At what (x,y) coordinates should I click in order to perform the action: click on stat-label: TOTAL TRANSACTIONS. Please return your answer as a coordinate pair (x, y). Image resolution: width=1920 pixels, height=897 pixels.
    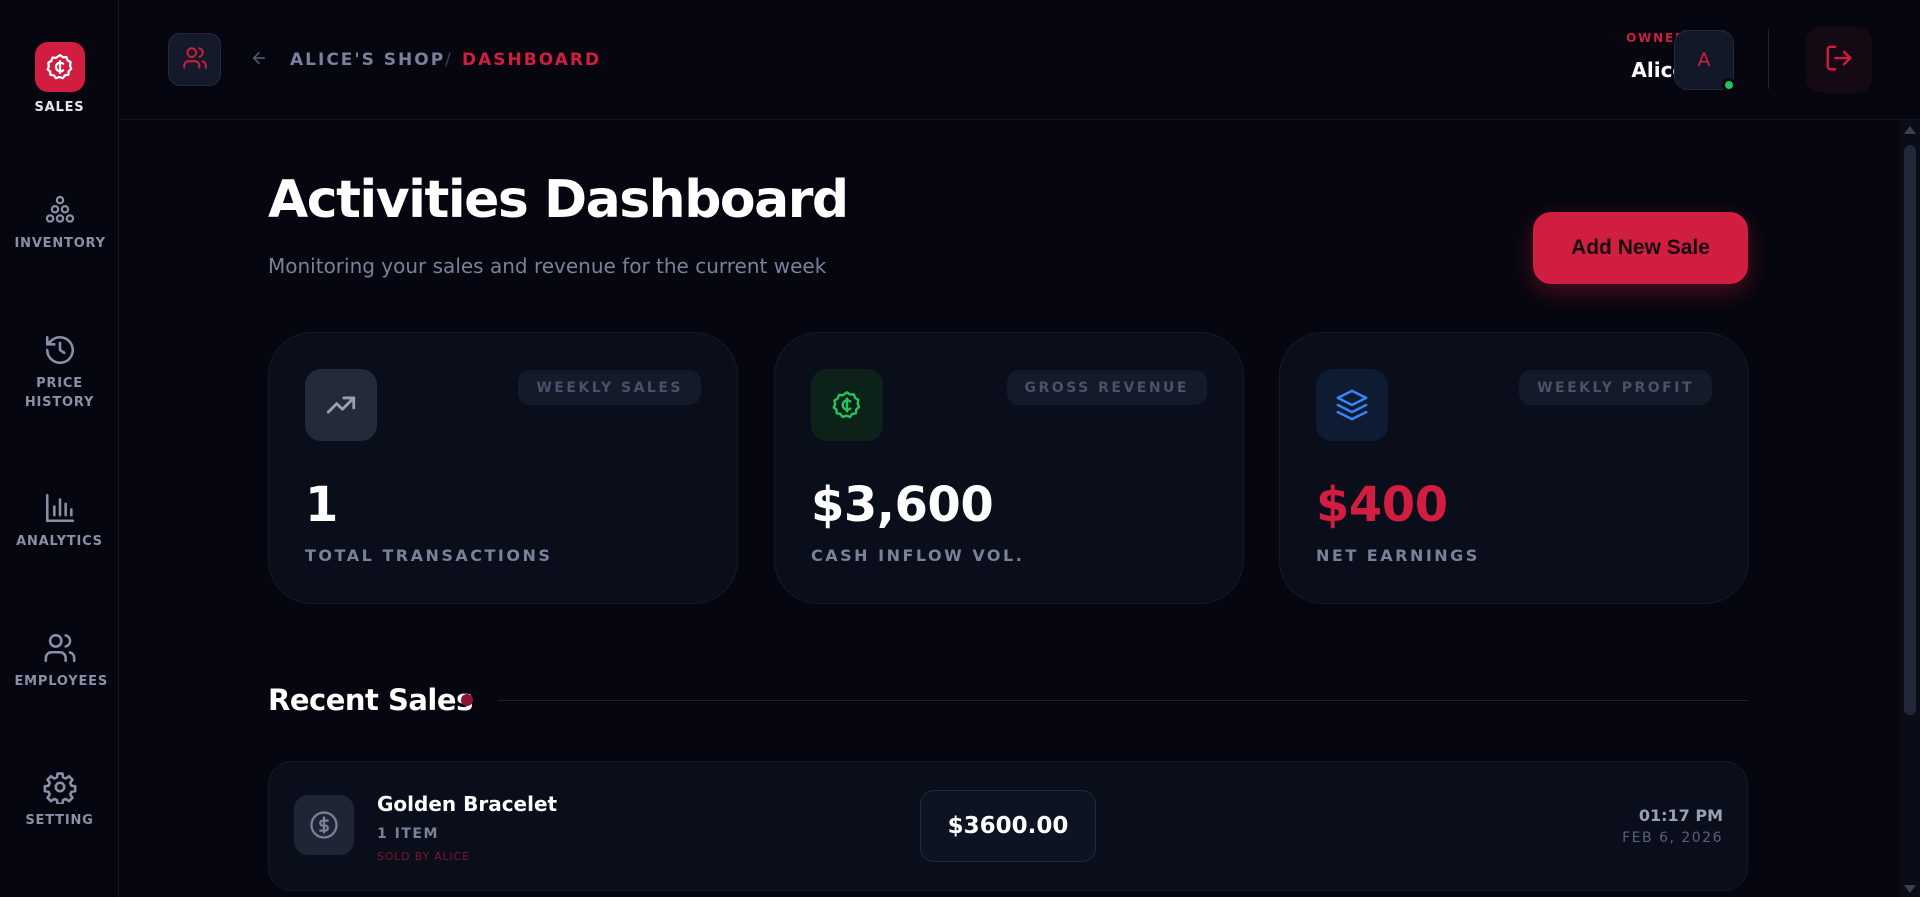
    Looking at the image, I should click on (429, 555).